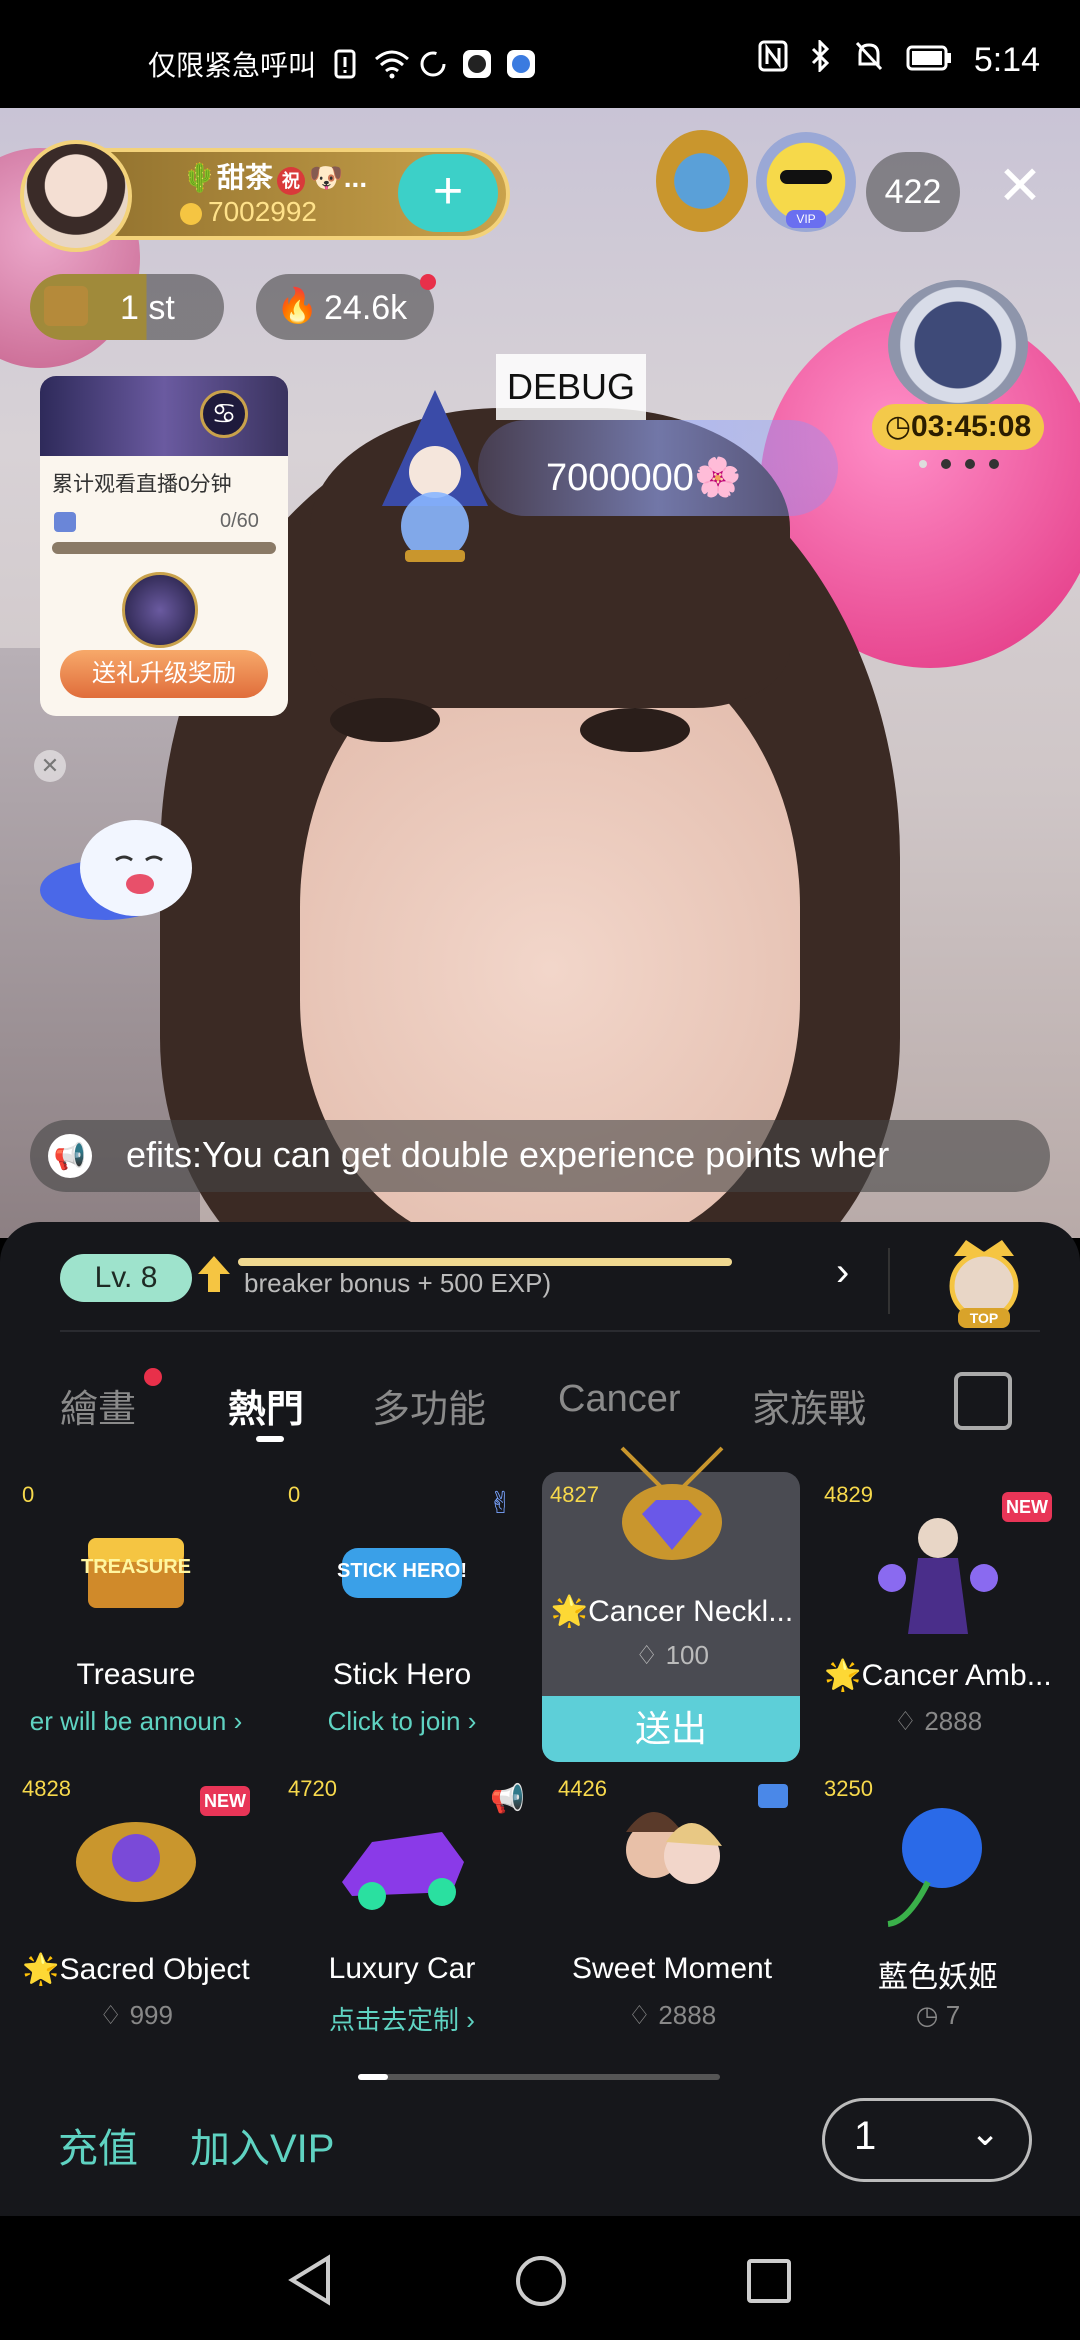 This screenshot has width=1080, height=2340. Describe the element at coordinates (126, 1278) in the screenshot. I see `level-badge: Lv. 8` at that location.